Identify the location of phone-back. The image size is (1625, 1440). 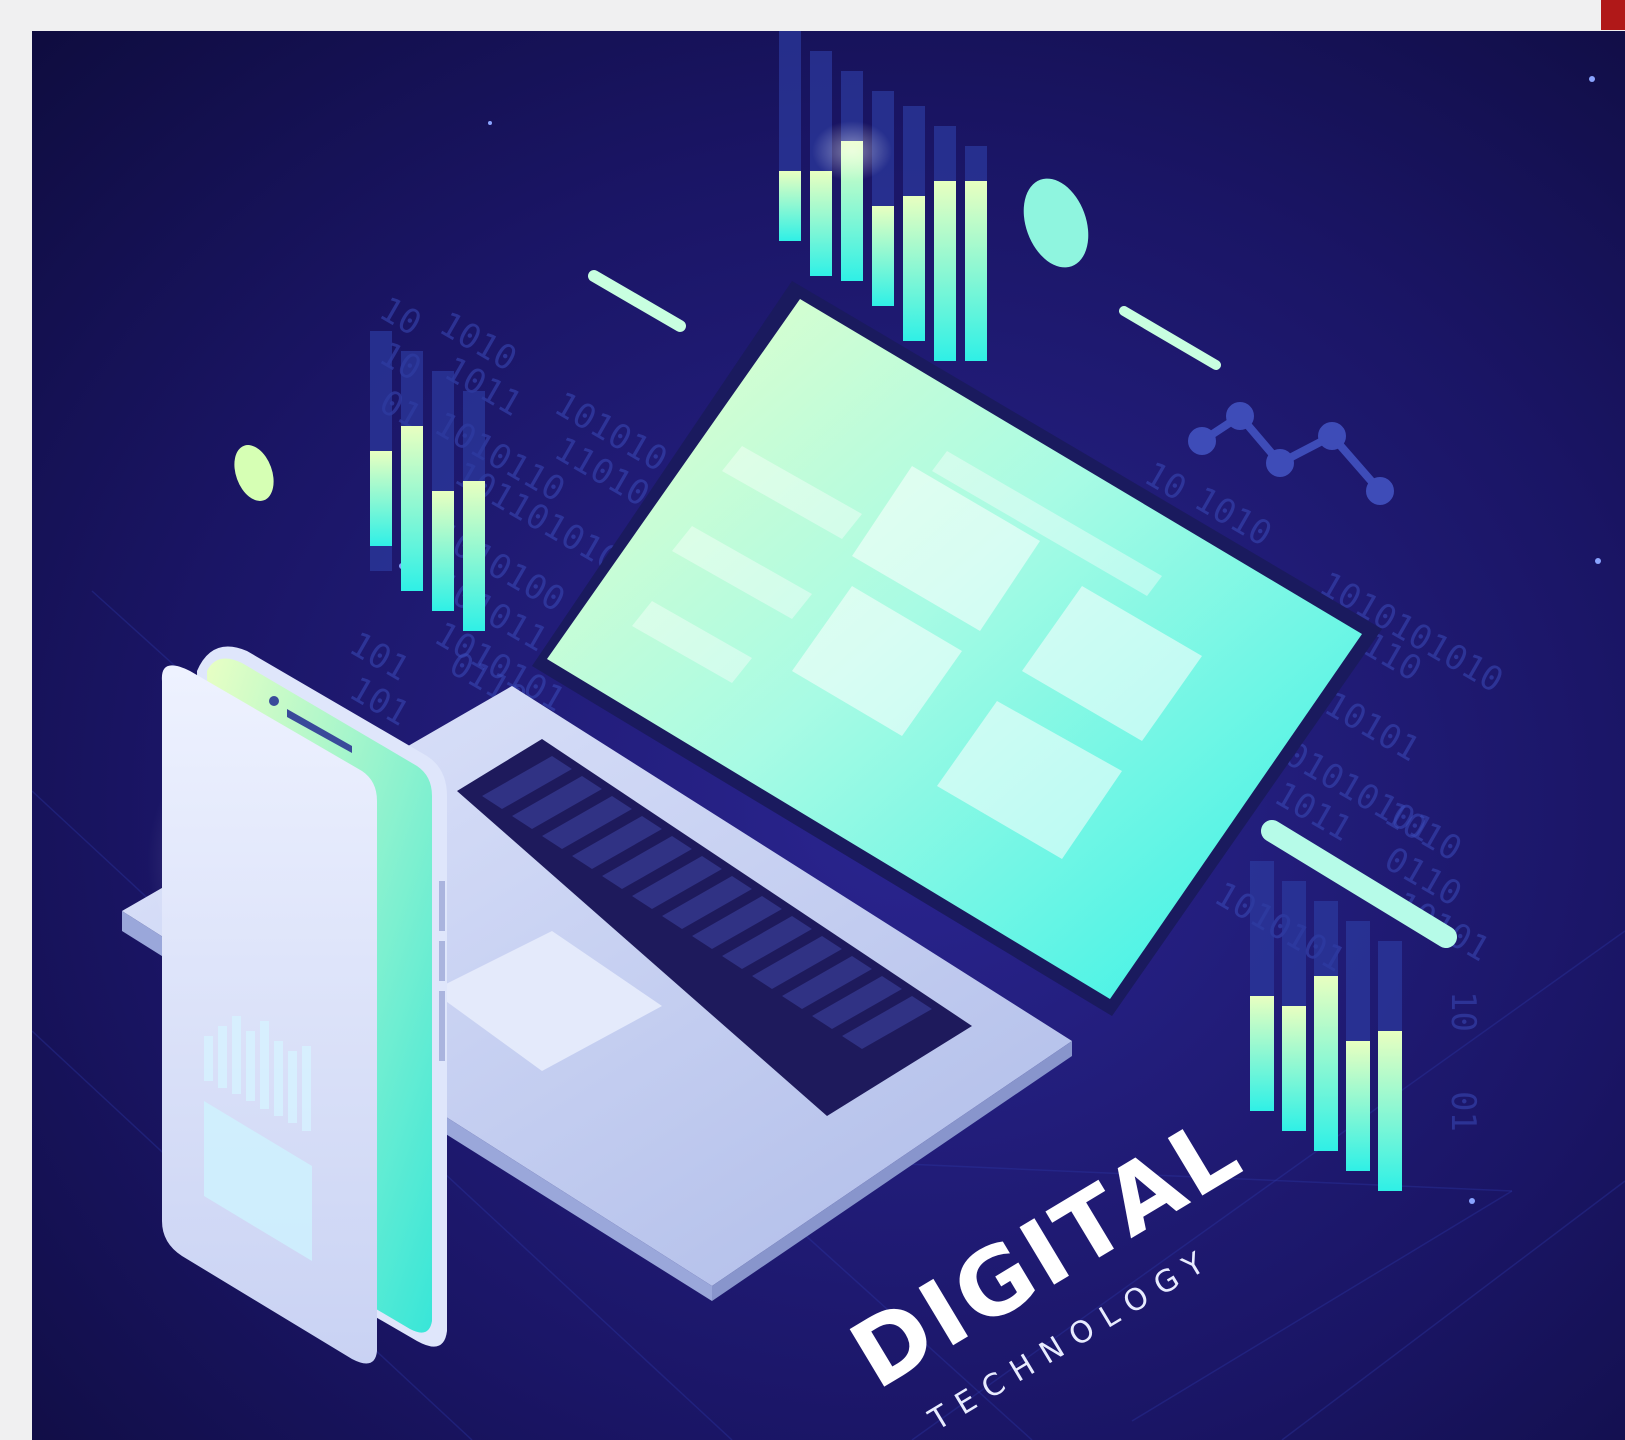
(269, 1014).